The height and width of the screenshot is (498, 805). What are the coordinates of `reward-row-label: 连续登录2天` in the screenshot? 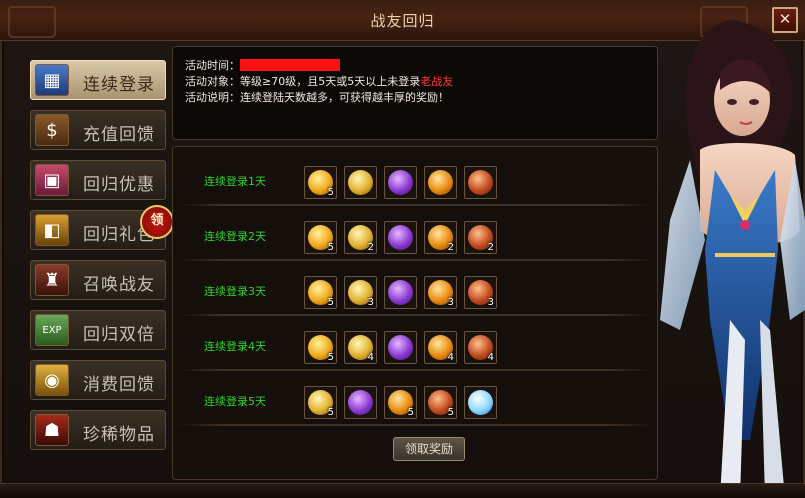 It's located at (235, 236).